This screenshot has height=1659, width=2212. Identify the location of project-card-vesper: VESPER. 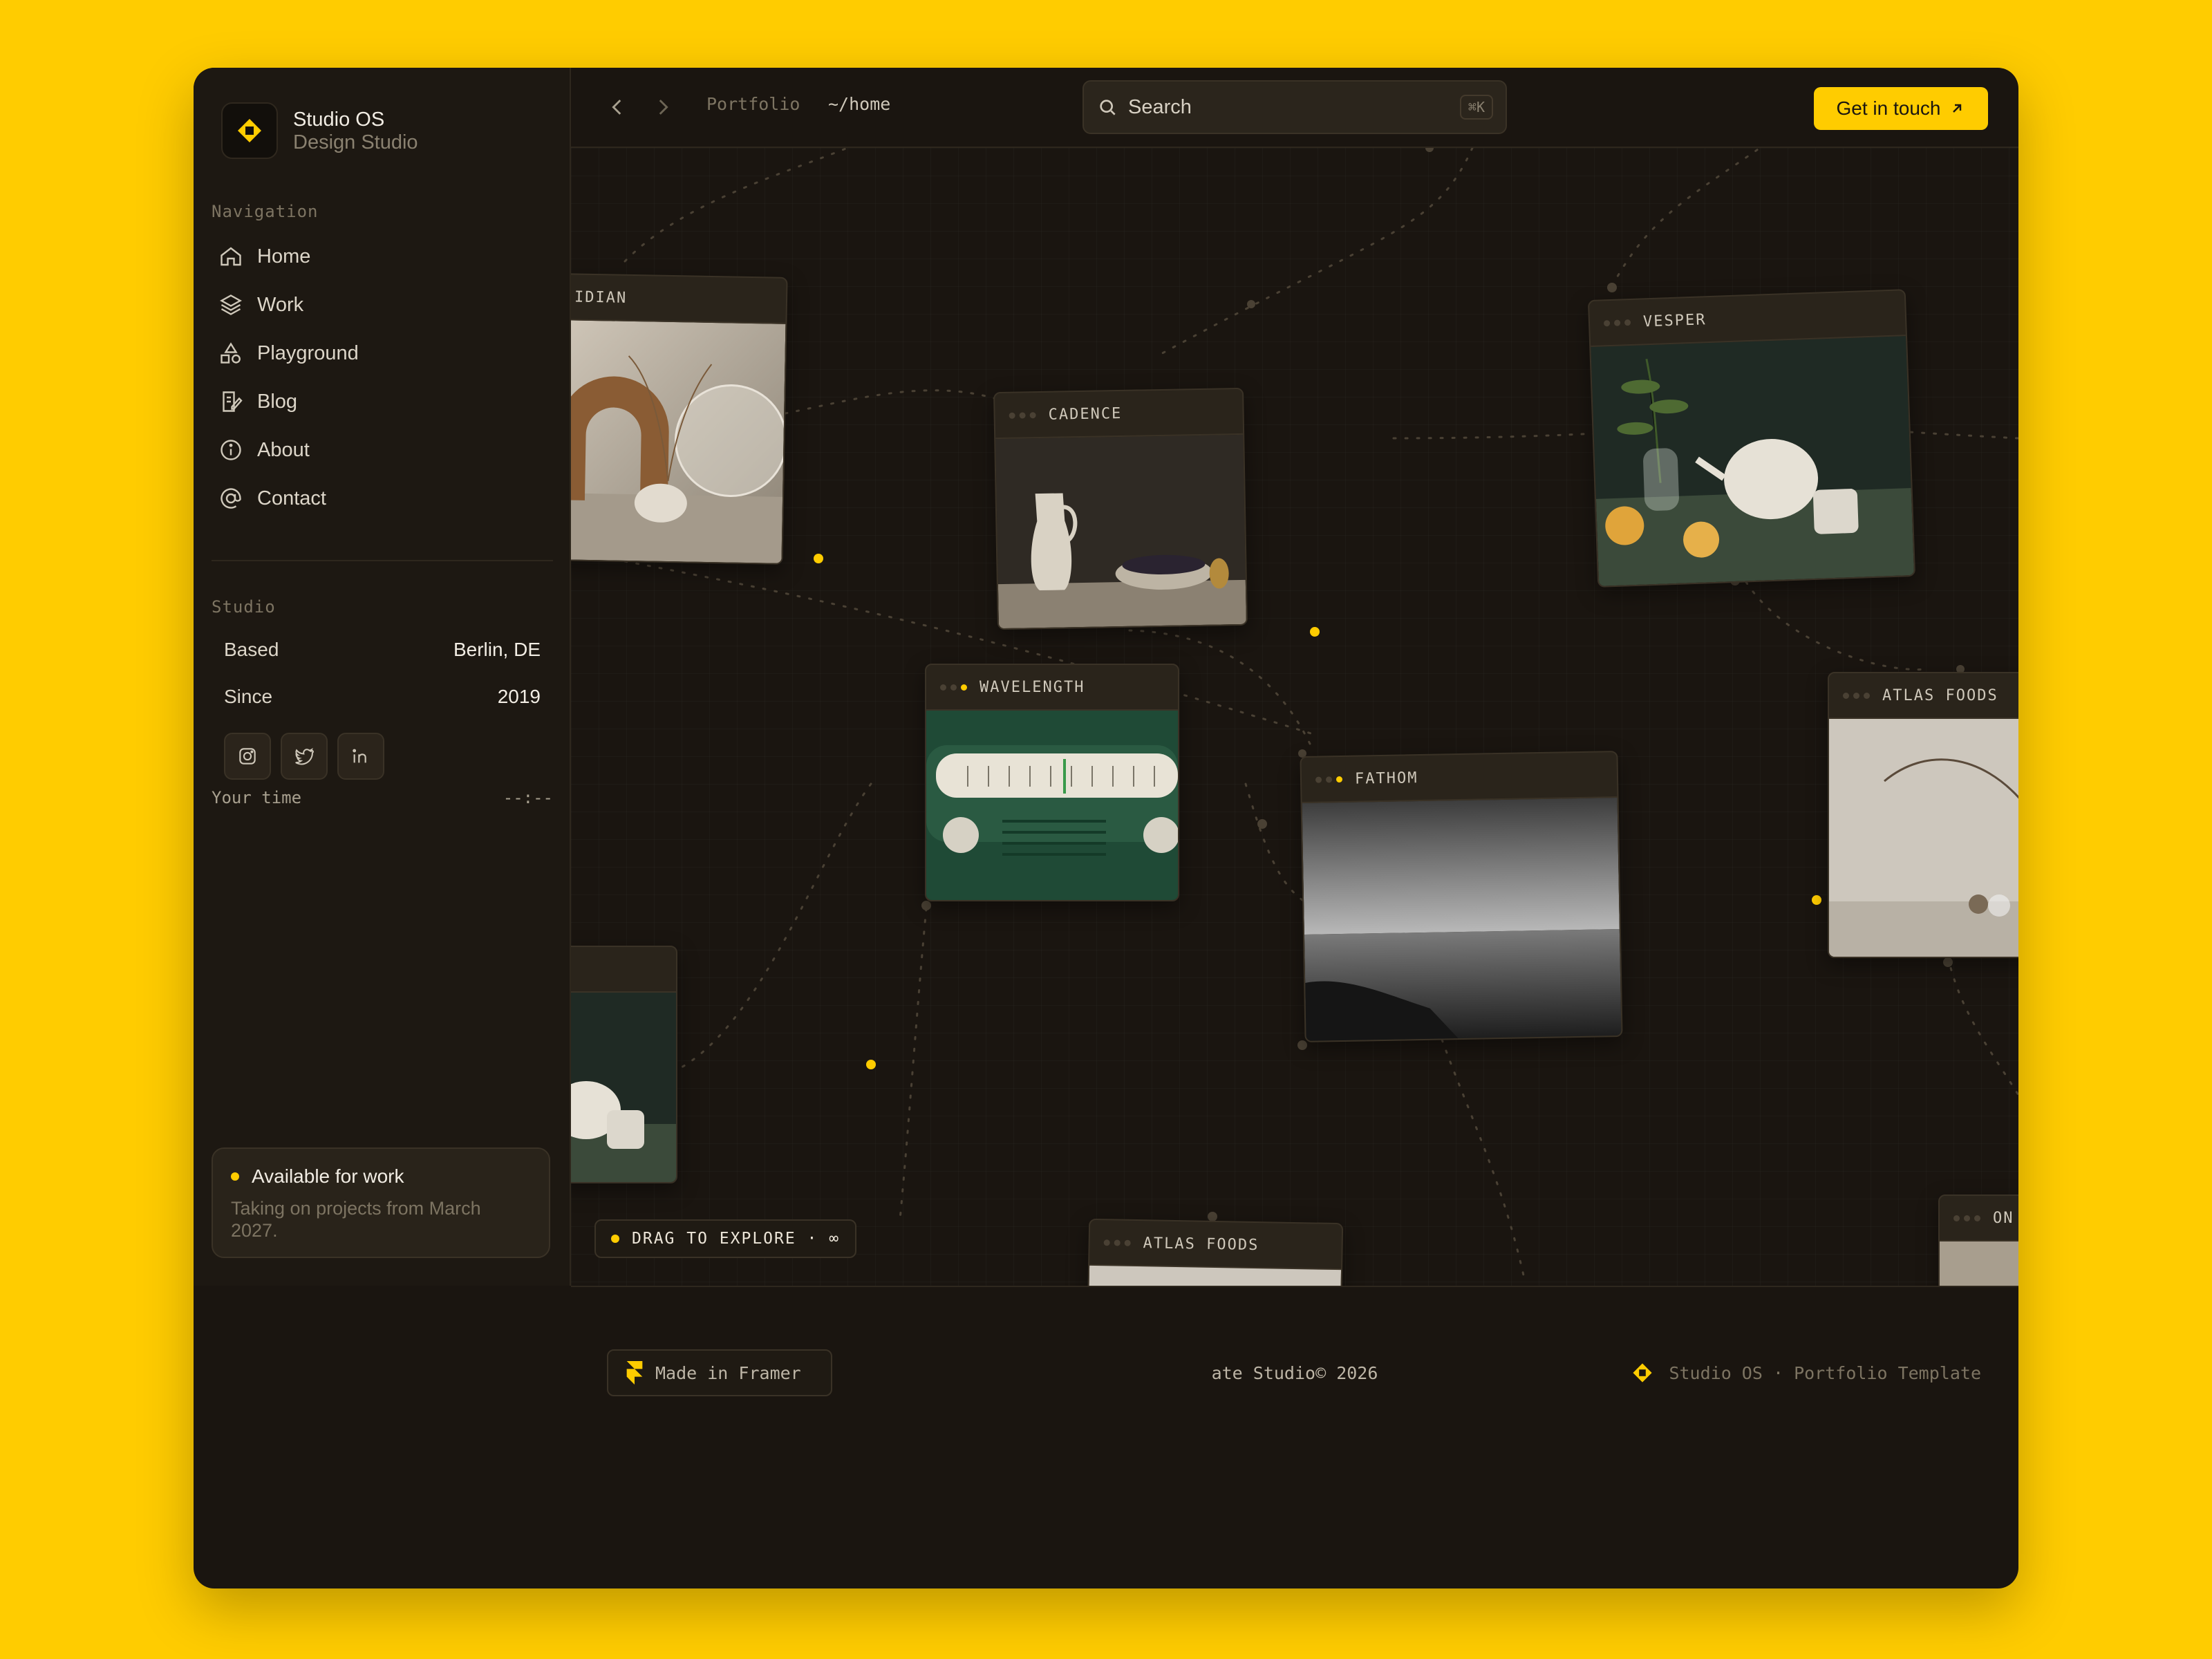
(1751, 439).